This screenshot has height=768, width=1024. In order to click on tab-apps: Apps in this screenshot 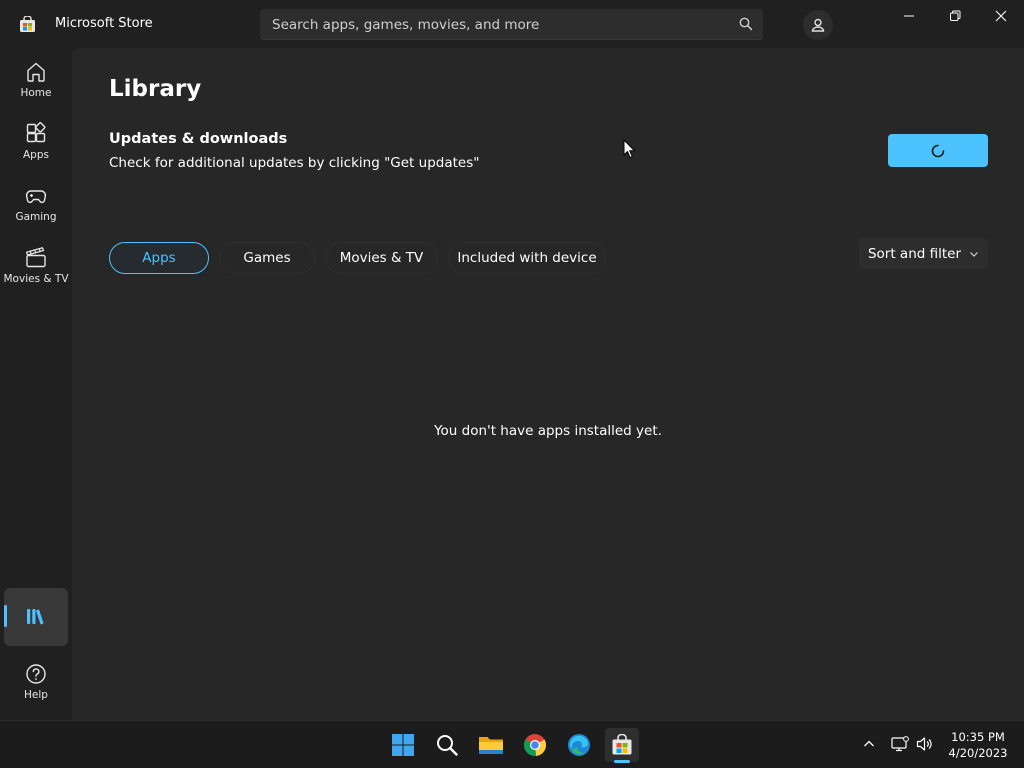, I will do `click(159, 258)`.